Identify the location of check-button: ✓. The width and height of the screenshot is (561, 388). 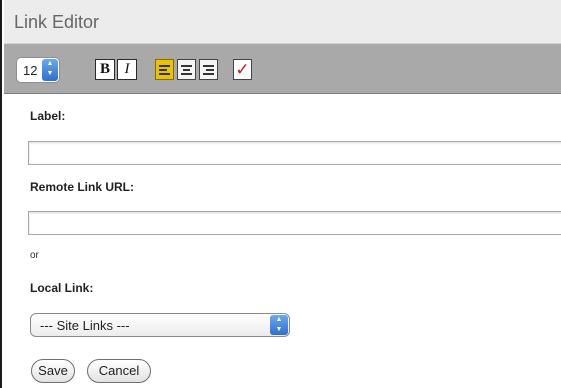
(242, 69).